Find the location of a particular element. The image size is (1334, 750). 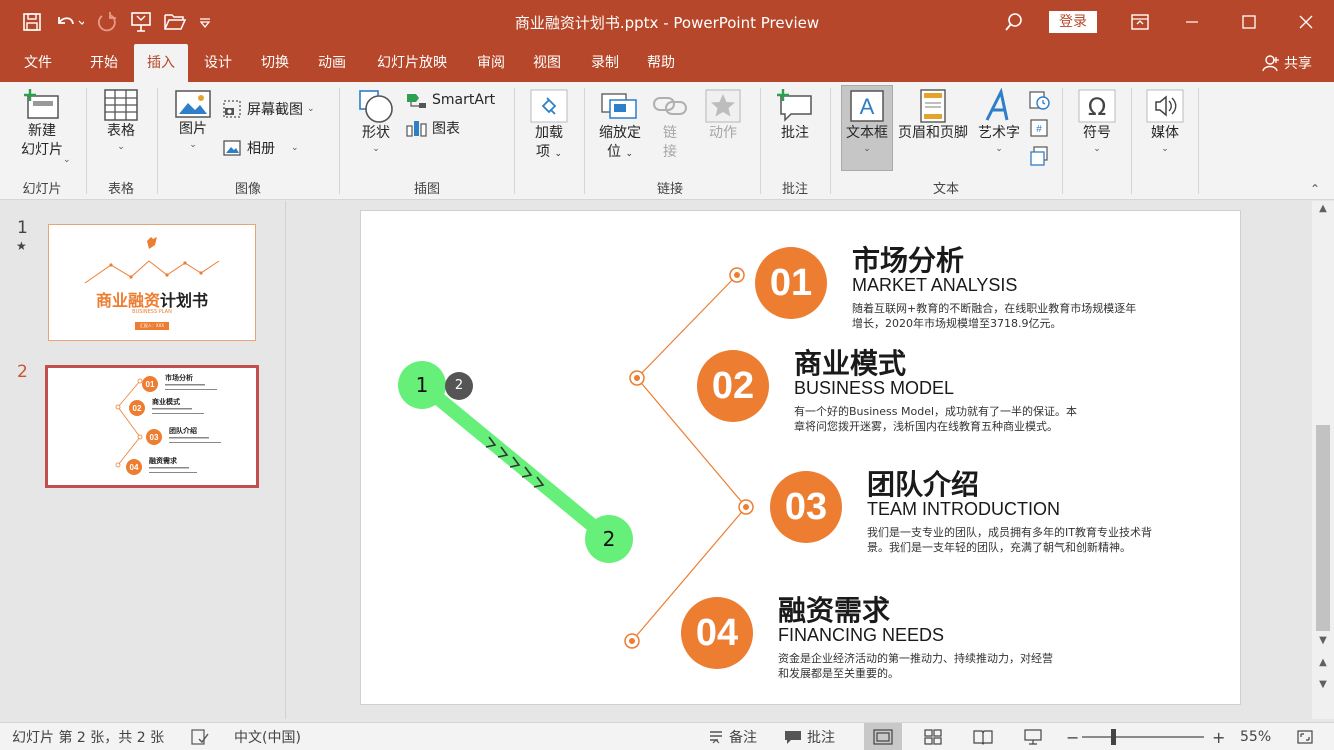

present-icon is located at coordinates (141, 22).